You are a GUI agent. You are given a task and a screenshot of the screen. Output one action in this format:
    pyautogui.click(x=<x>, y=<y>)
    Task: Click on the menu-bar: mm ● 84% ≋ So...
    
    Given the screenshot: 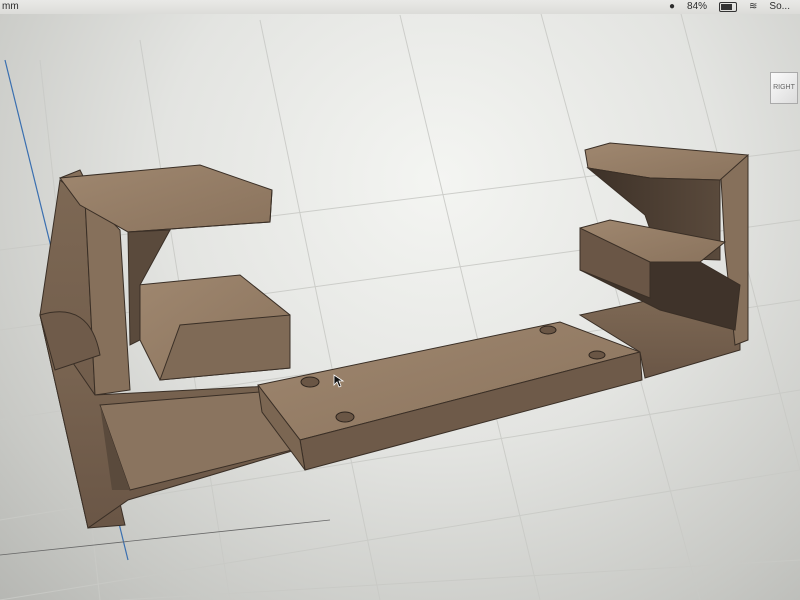 What is the action you would take?
    pyautogui.click(x=400, y=7)
    